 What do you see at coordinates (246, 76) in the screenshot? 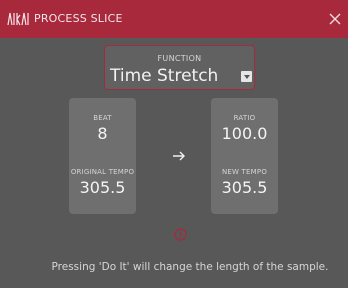
I see `dropdown-arrow-icon` at bounding box center [246, 76].